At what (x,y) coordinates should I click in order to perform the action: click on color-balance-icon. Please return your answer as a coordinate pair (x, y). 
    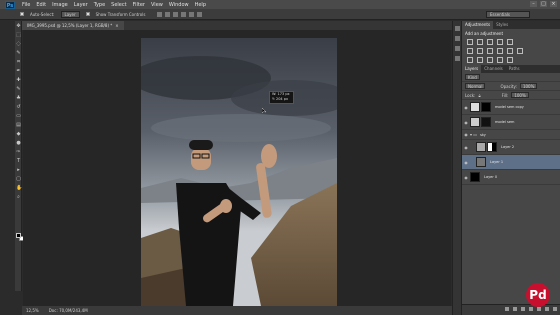
    Looking at the image, I should click on (480, 51).